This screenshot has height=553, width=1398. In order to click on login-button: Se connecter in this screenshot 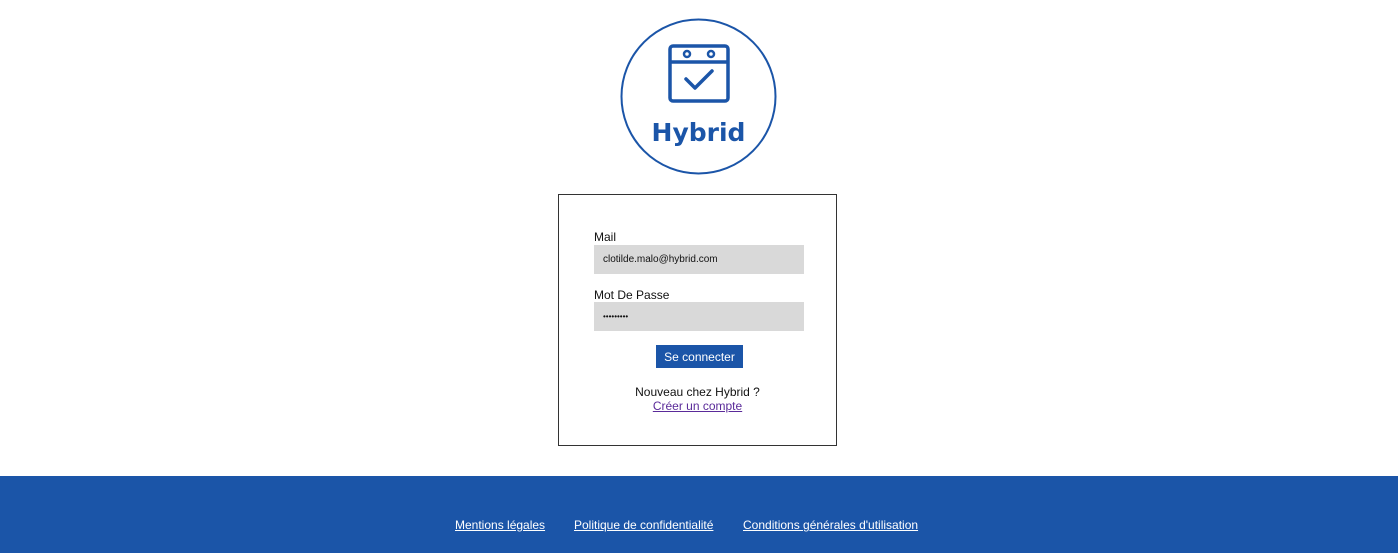, I will do `click(699, 356)`.